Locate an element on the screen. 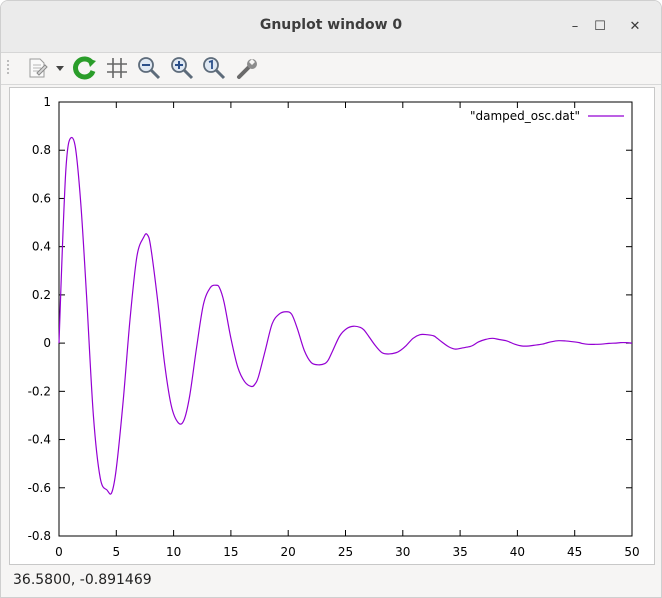  zoom-out-button is located at coordinates (149, 68).